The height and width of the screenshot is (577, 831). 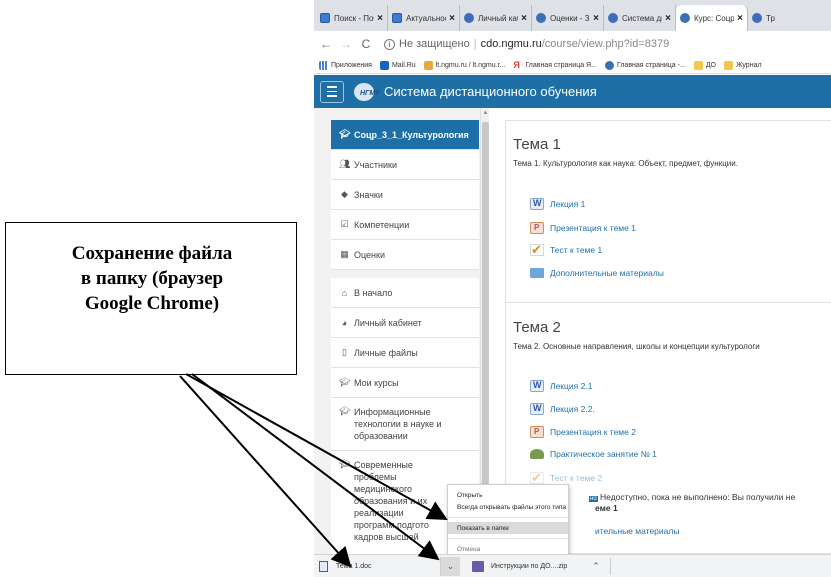 What do you see at coordinates (603, 454) in the screenshot?
I see `activity-label: Практическое занятие № 1` at bounding box center [603, 454].